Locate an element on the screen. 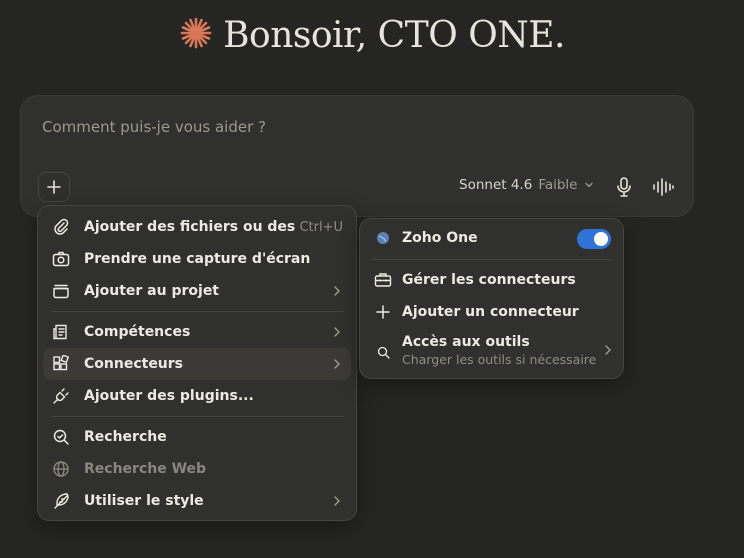  connector-name: Zoho One is located at coordinates (440, 238).